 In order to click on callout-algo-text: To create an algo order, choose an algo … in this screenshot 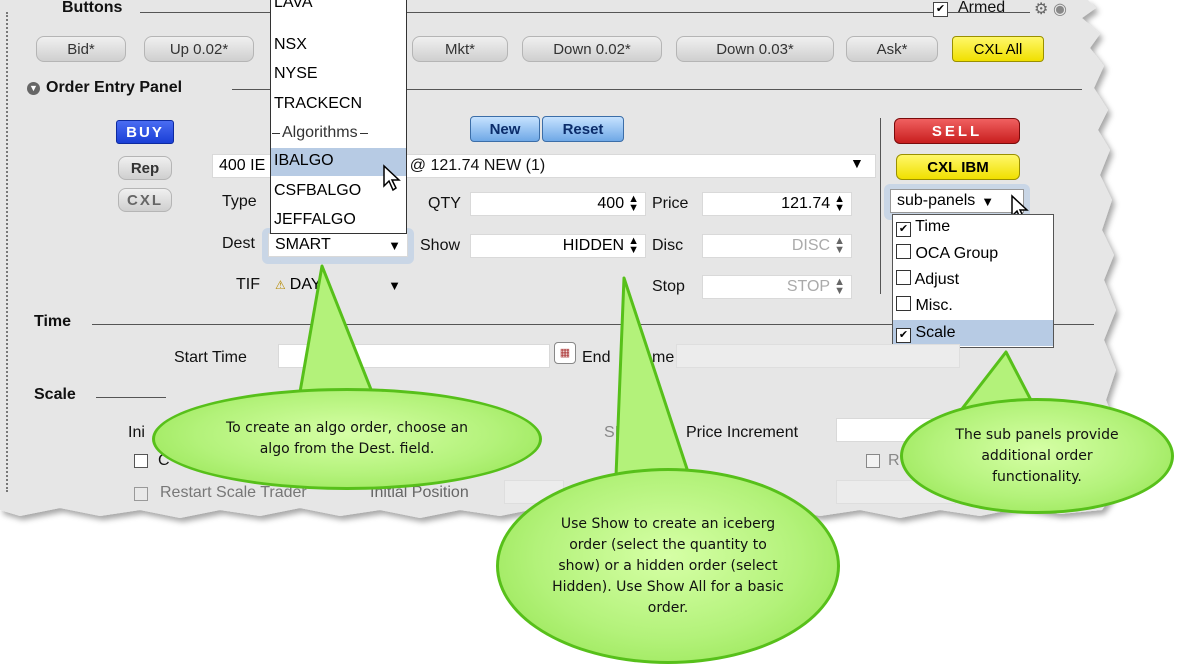, I will do `click(347, 438)`.